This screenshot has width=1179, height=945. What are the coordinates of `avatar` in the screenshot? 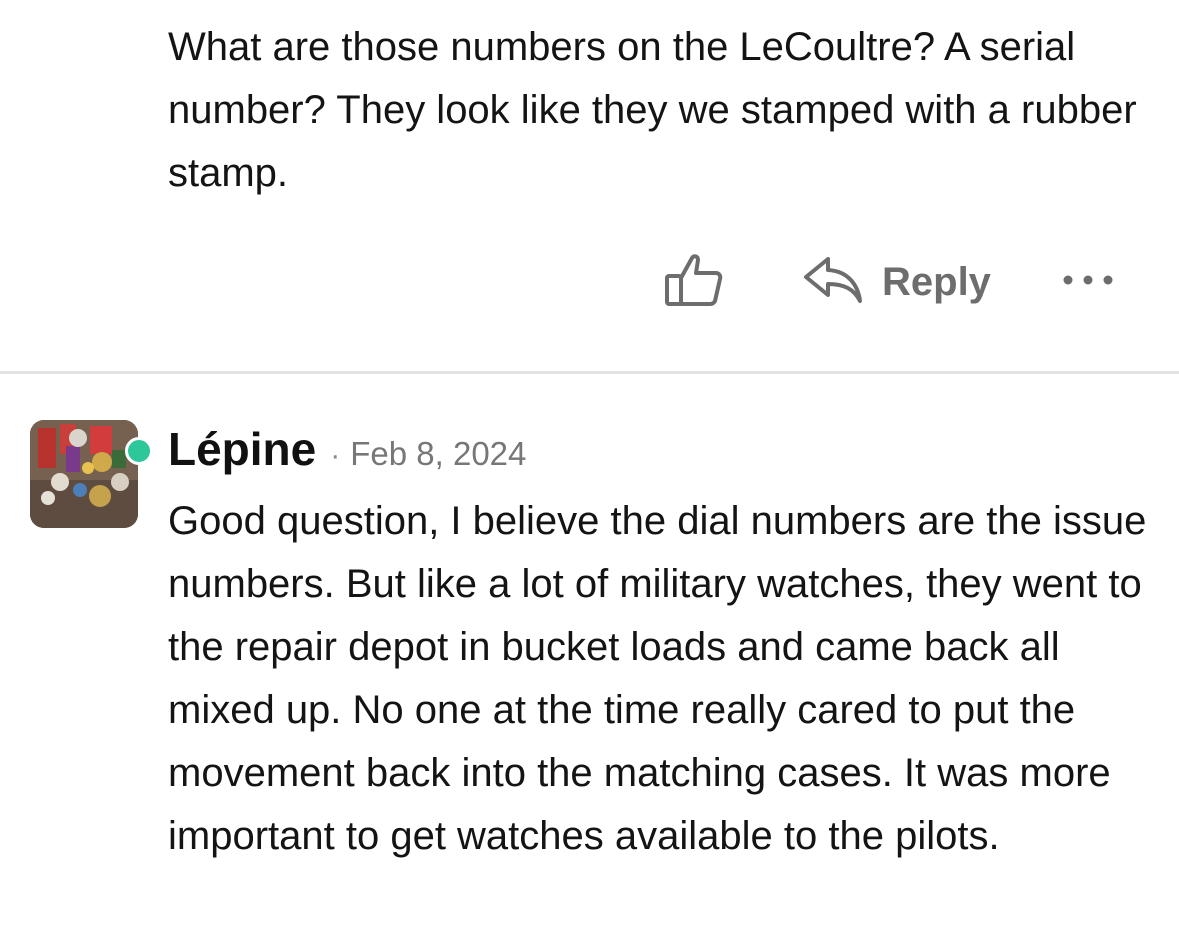 It's located at (84, 474).